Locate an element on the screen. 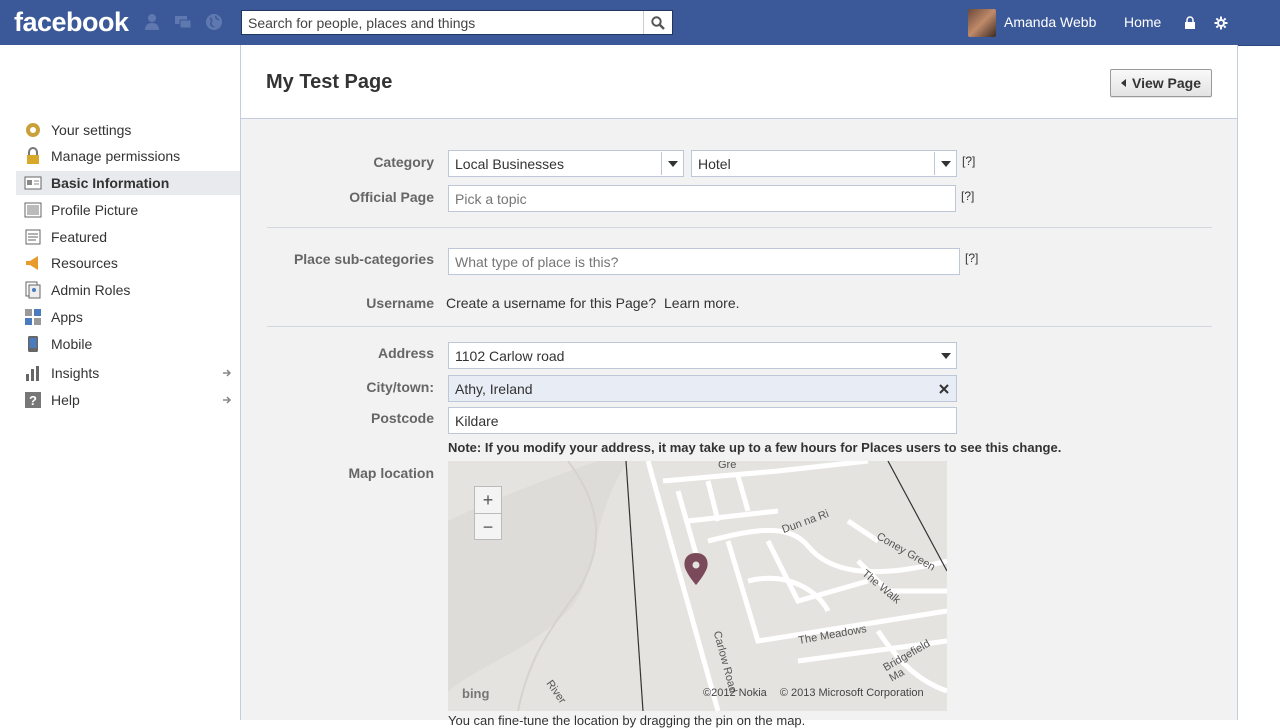  search-button is located at coordinates (657, 22).